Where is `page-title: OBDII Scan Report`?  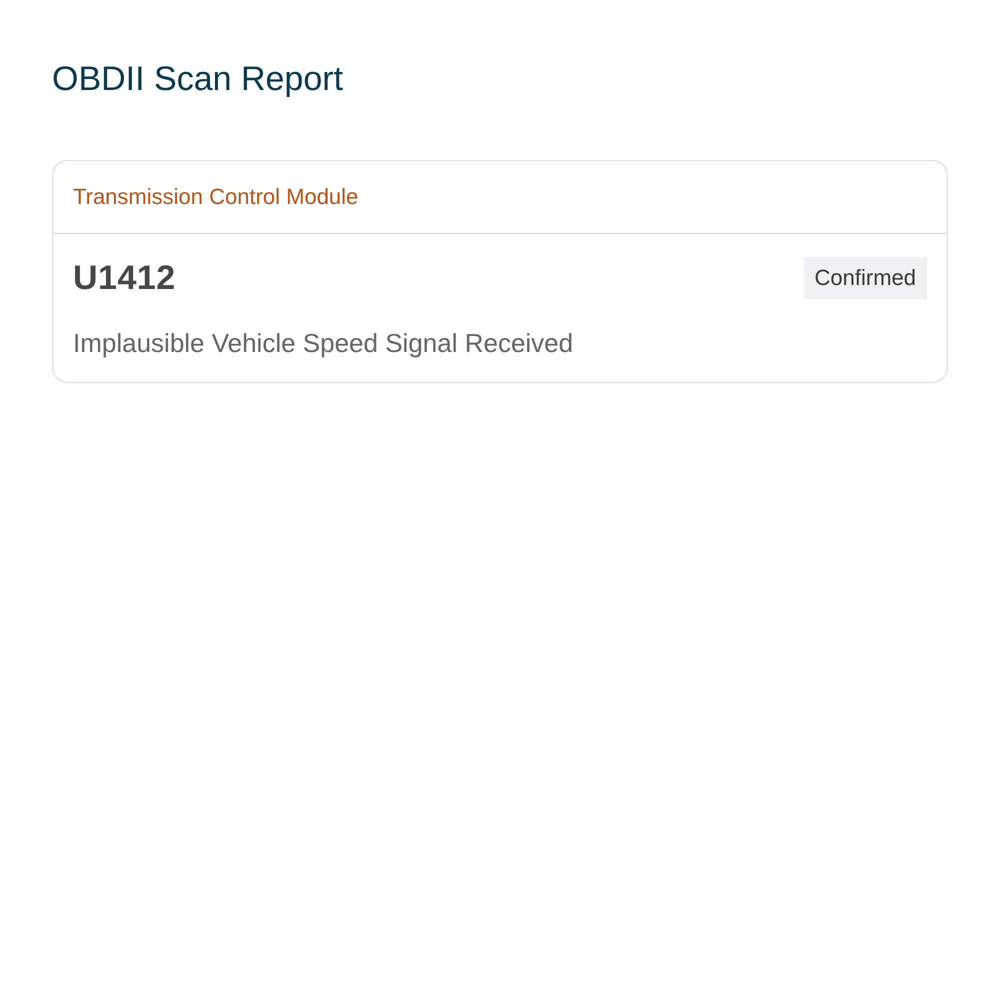 page-title: OBDII Scan Report is located at coordinates (198, 79).